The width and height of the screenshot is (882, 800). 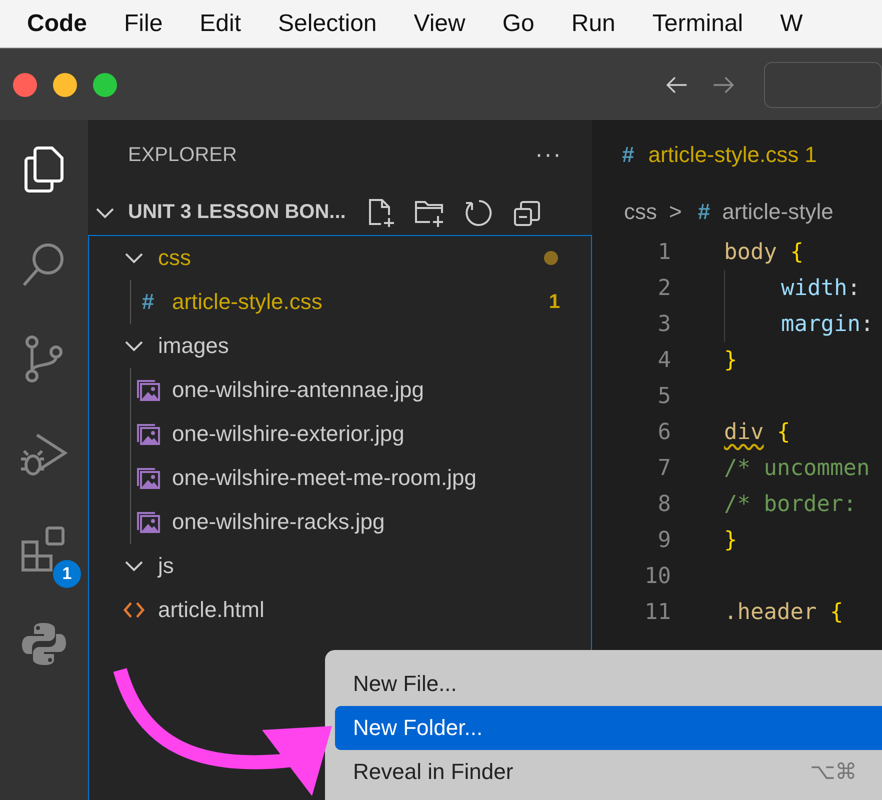 I want to click on line-number: 8, so click(x=663, y=504).